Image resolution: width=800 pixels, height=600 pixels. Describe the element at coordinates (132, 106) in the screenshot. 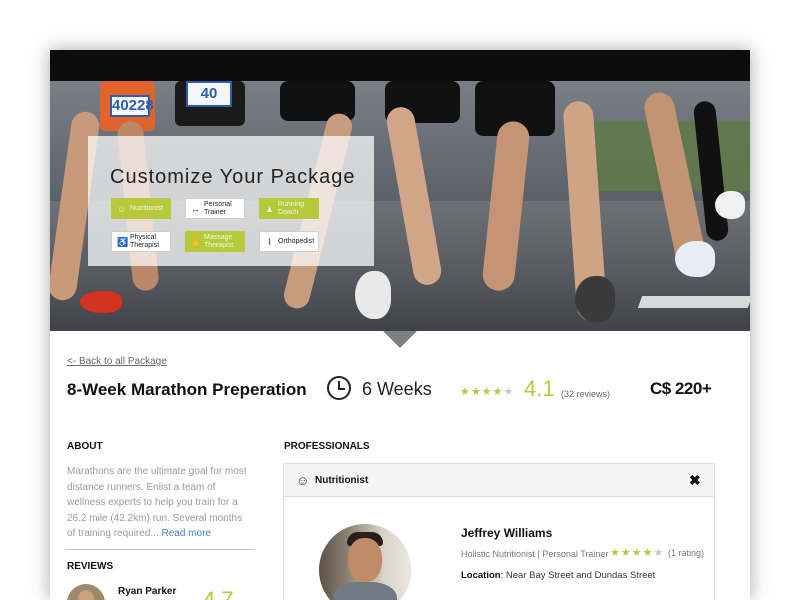

I see `runner-bib: 40228` at that location.